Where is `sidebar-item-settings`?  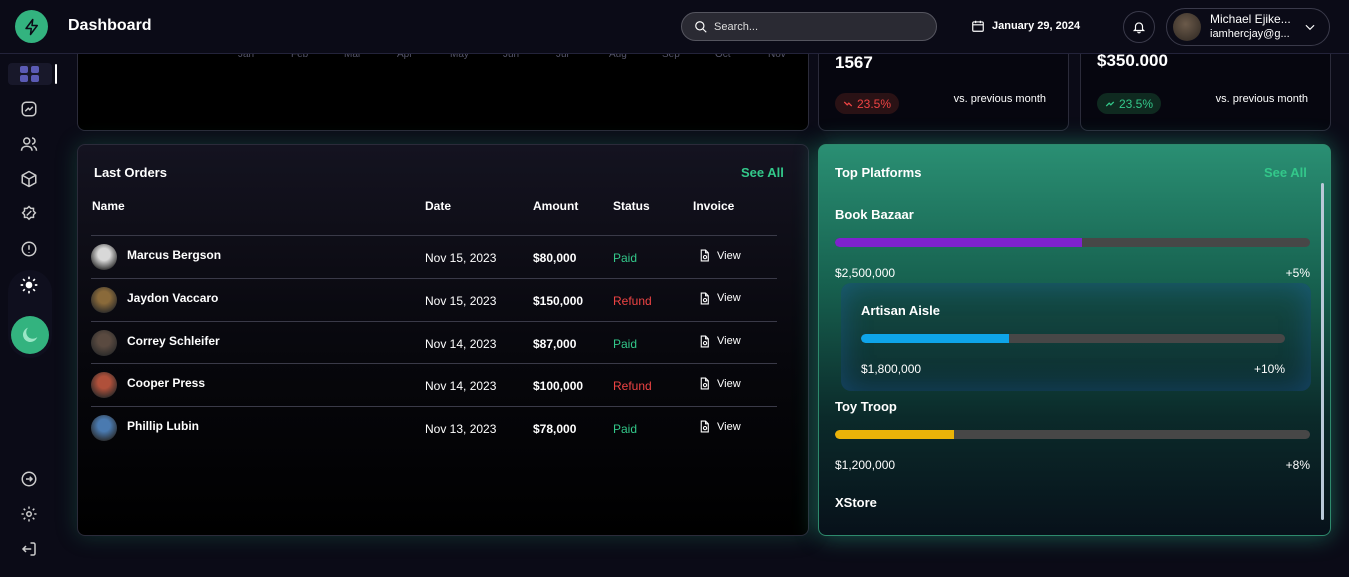
sidebar-item-settings is located at coordinates (29, 514).